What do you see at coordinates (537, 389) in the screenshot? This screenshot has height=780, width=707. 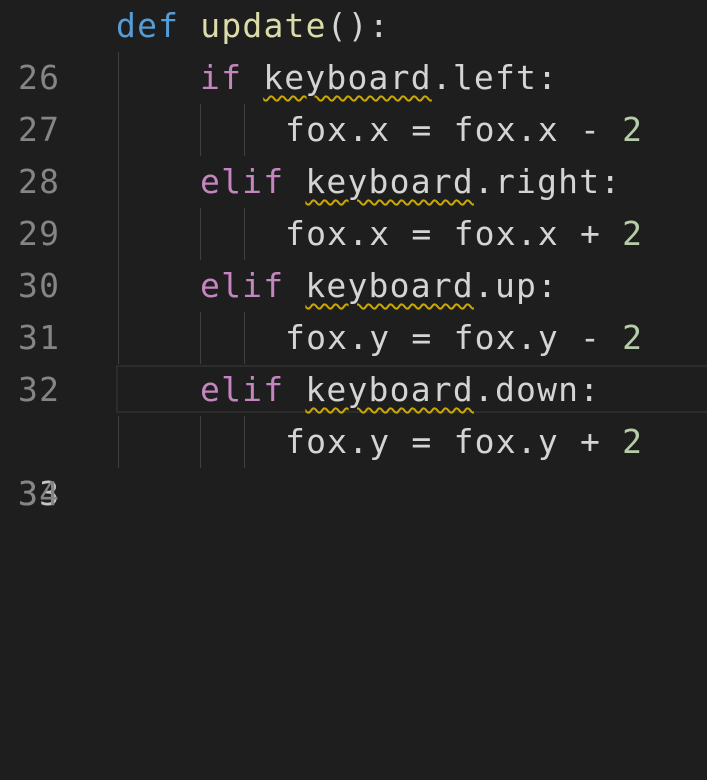 I see `member-access: .down:` at bounding box center [537, 389].